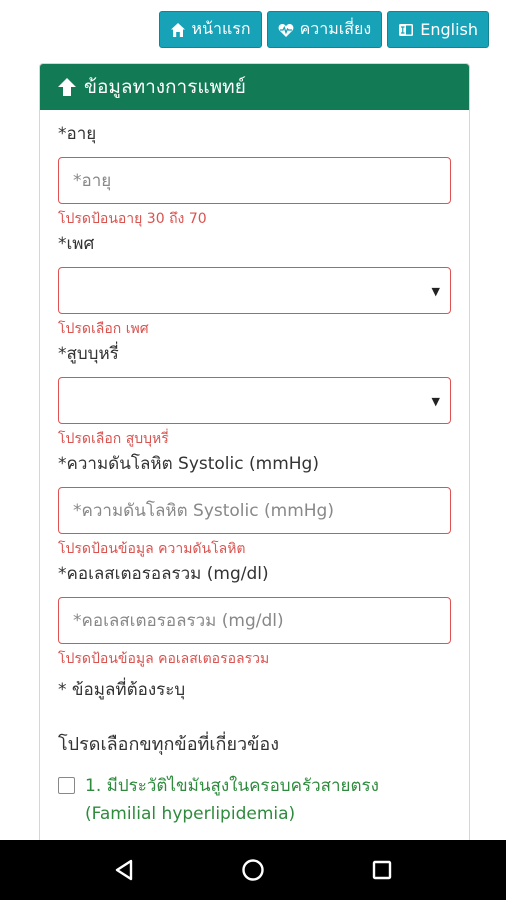 The image size is (506, 900). What do you see at coordinates (254, 400) in the screenshot?
I see `smoking-select: ▼` at bounding box center [254, 400].